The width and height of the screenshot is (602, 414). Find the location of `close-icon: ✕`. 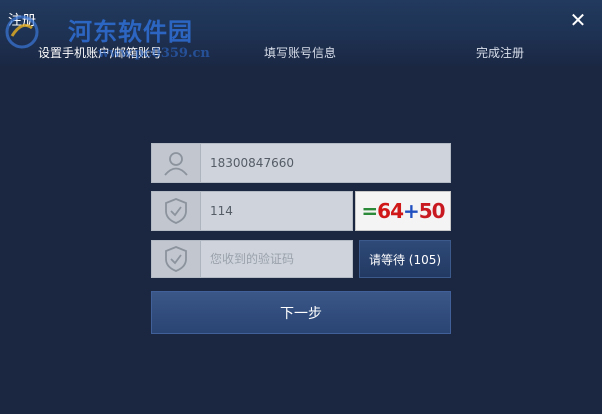

close-icon: ✕ is located at coordinates (578, 20).